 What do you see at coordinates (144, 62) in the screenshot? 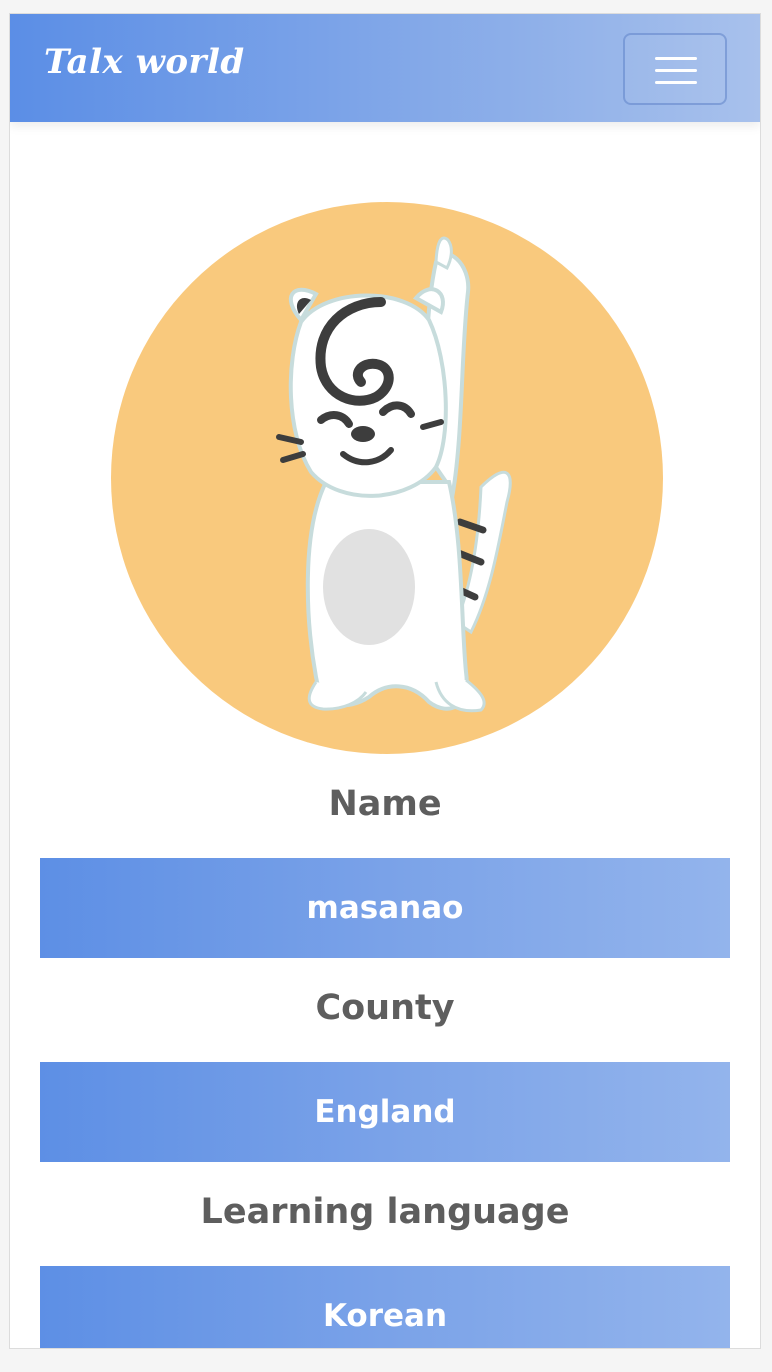
I see `brand-logo: Talx world` at bounding box center [144, 62].